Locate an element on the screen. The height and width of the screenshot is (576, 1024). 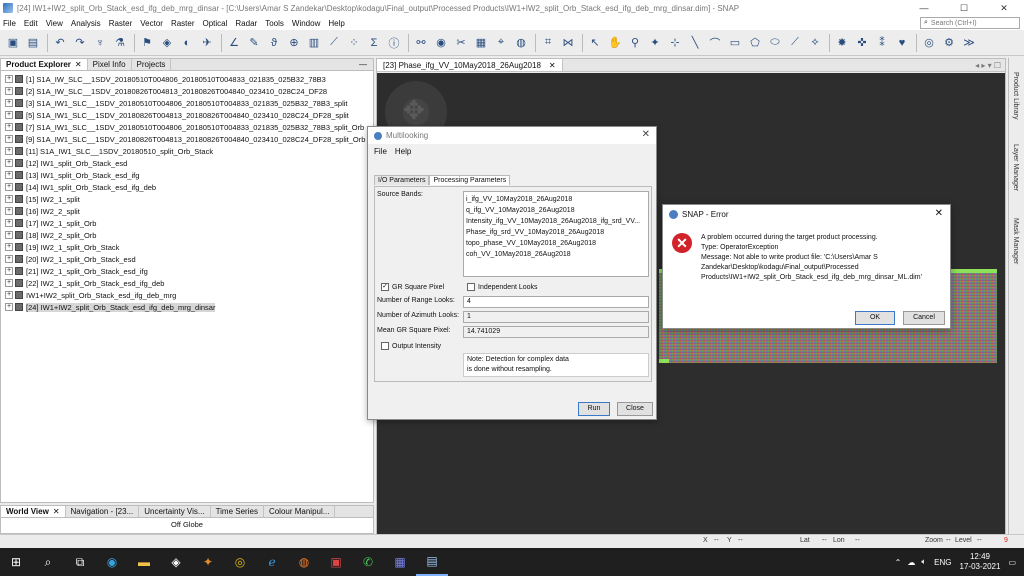
menu-layer: Raster is located at coordinates (121, 23).